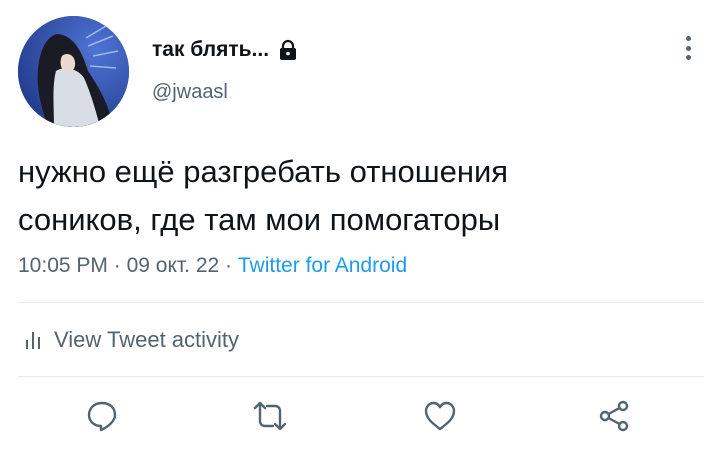 The height and width of the screenshot is (468, 720). I want to click on heart-icon, so click(440, 416).